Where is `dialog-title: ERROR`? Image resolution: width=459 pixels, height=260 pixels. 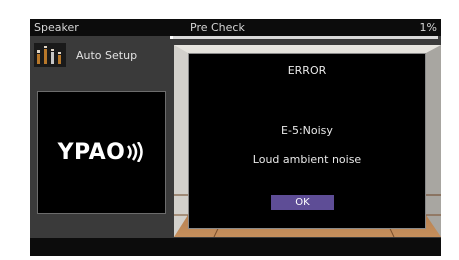
dialog-title: ERROR is located at coordinates (307, 70).